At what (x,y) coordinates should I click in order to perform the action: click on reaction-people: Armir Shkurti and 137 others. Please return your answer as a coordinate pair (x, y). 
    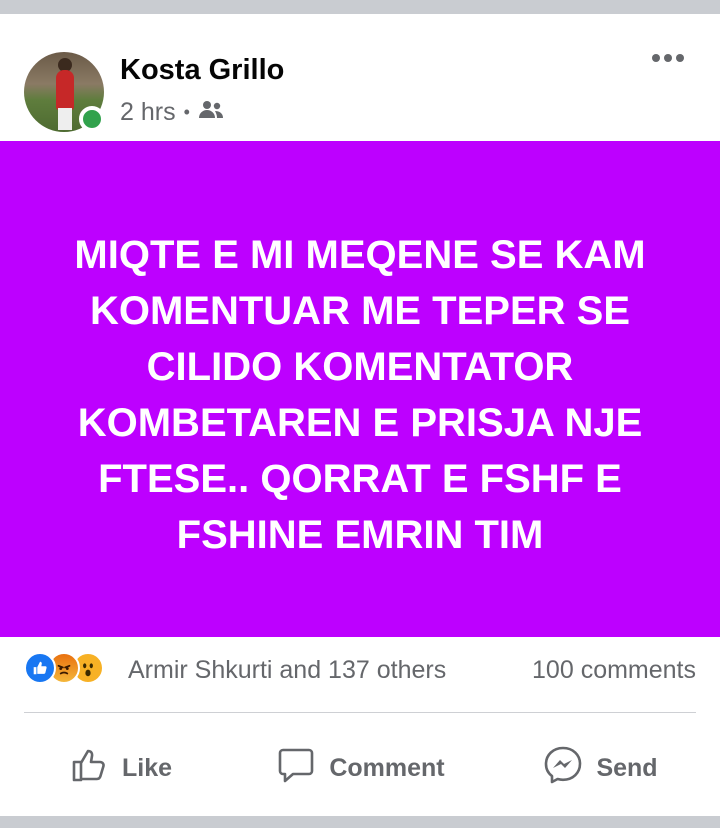
    Looking at the image, I should click on (287, 670).